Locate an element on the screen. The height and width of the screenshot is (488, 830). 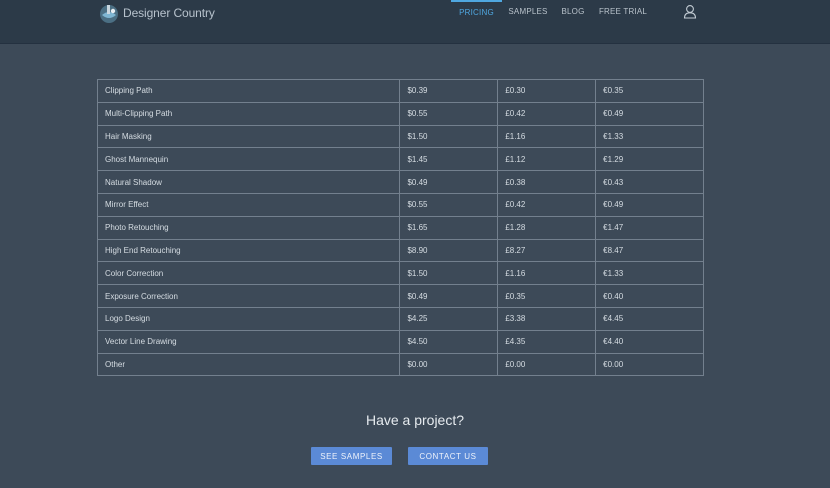
eur-price-cell: €0.35 is located at coordinates (649, 91).